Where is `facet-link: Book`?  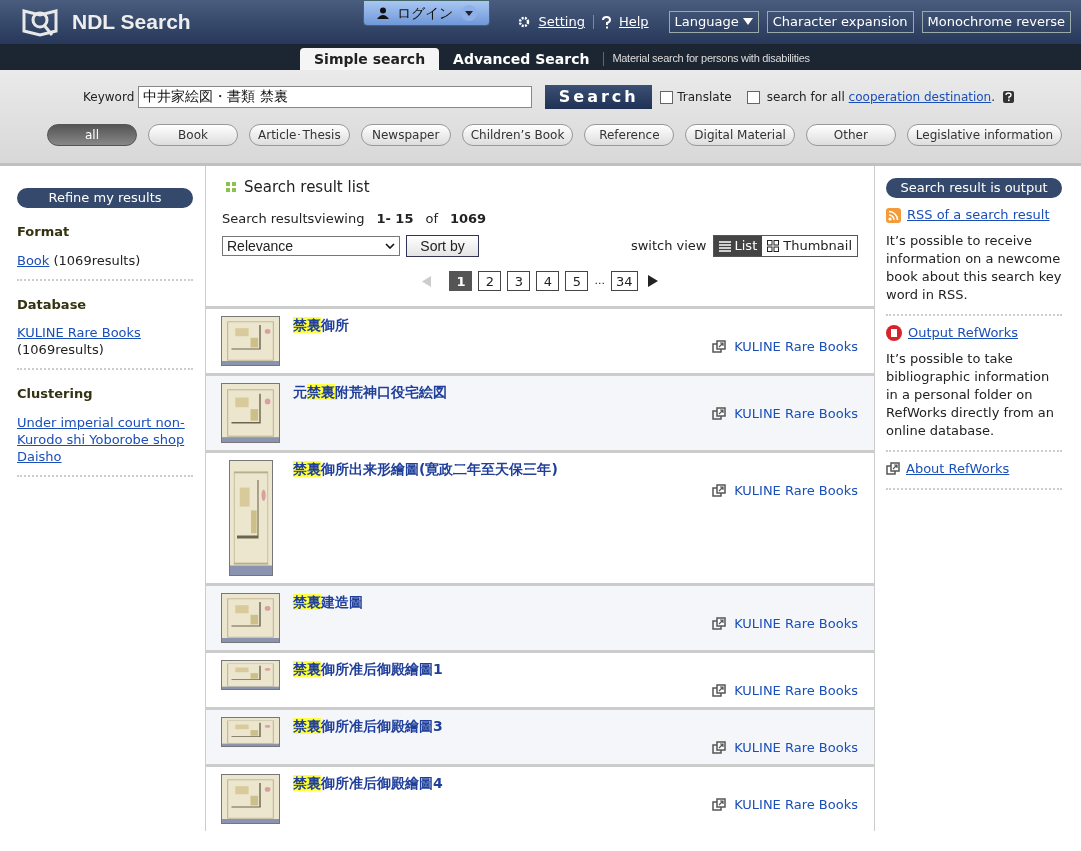 facet-link: Book is located at coordinates (33, 260).